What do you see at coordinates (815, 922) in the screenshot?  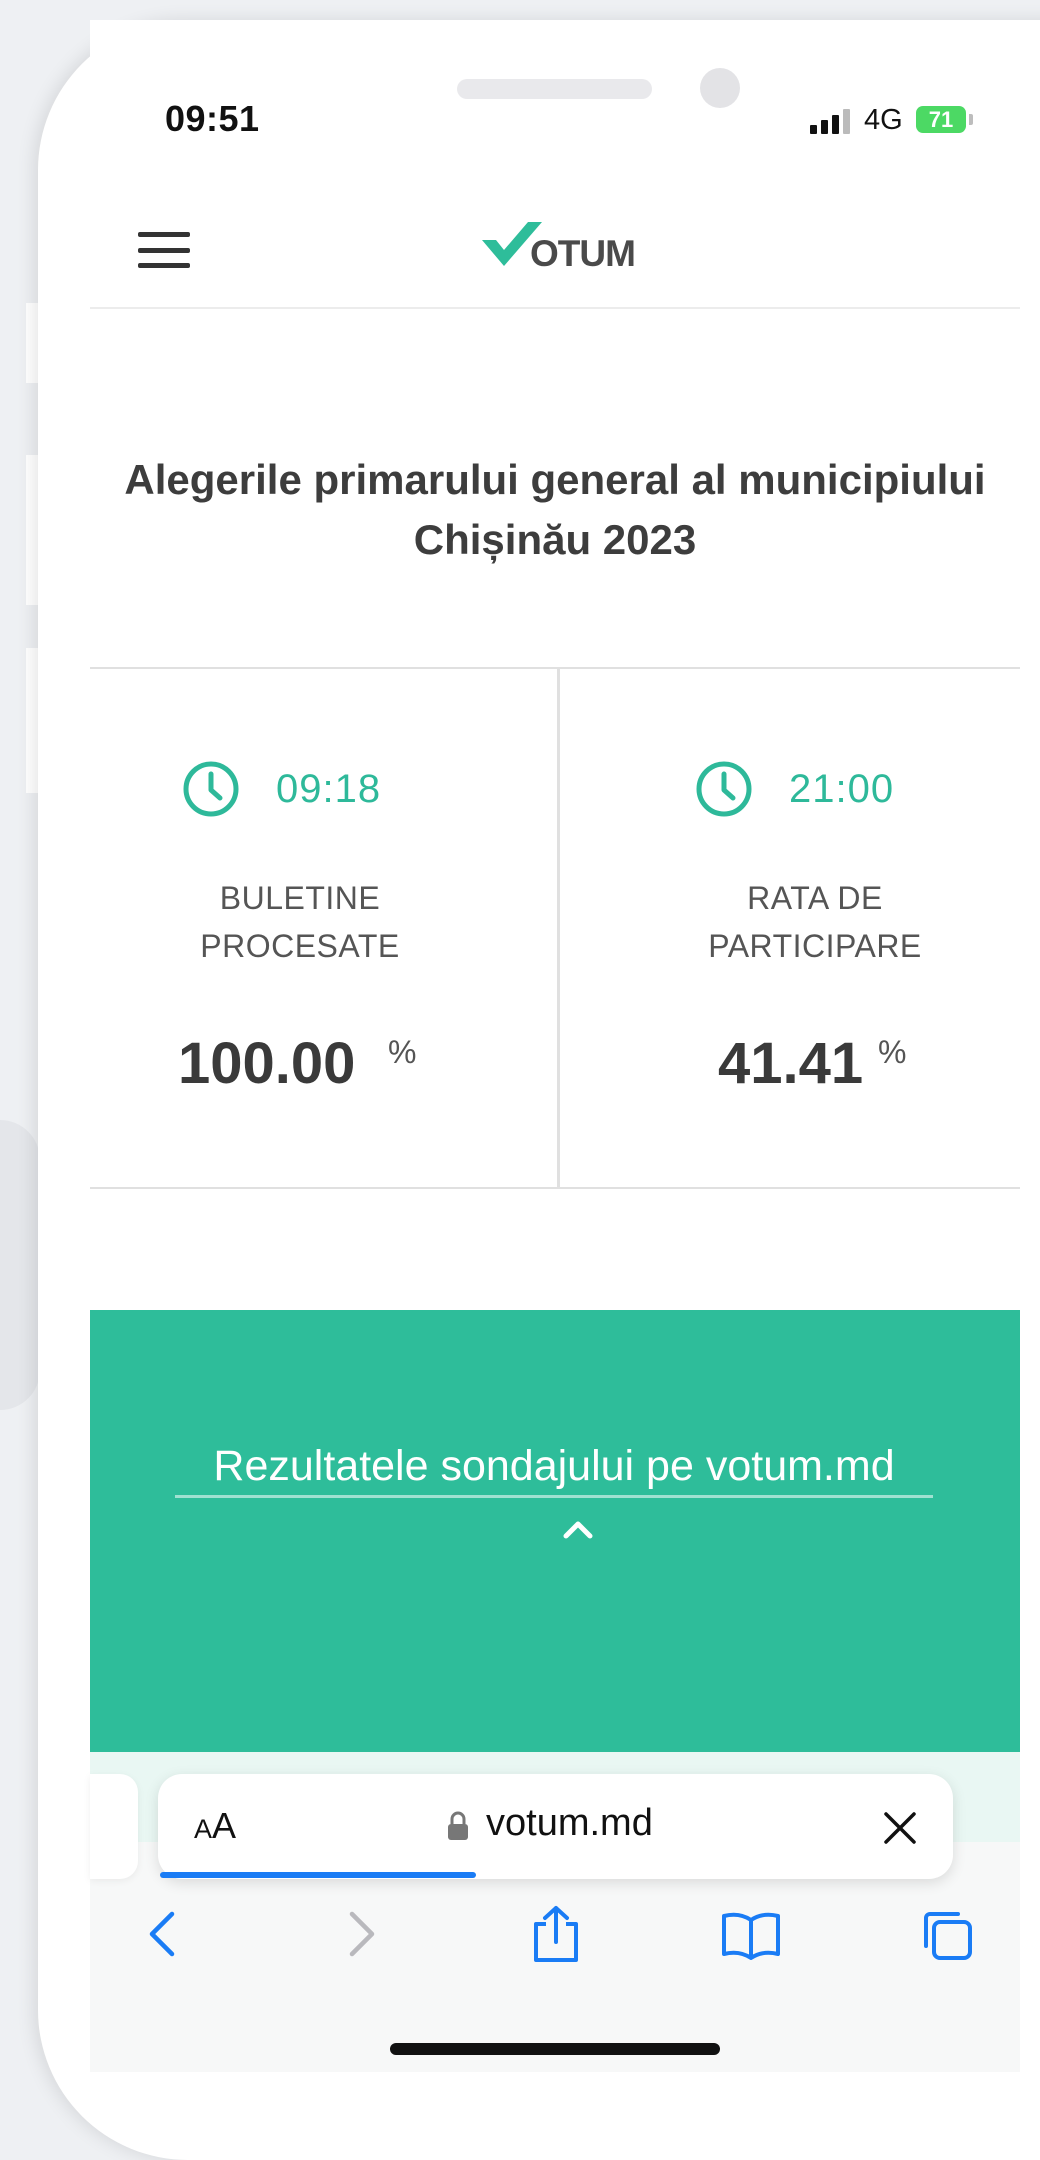 I see `stat-label: RATA DE PARTICIPARE` at bounding box center [815, 922].